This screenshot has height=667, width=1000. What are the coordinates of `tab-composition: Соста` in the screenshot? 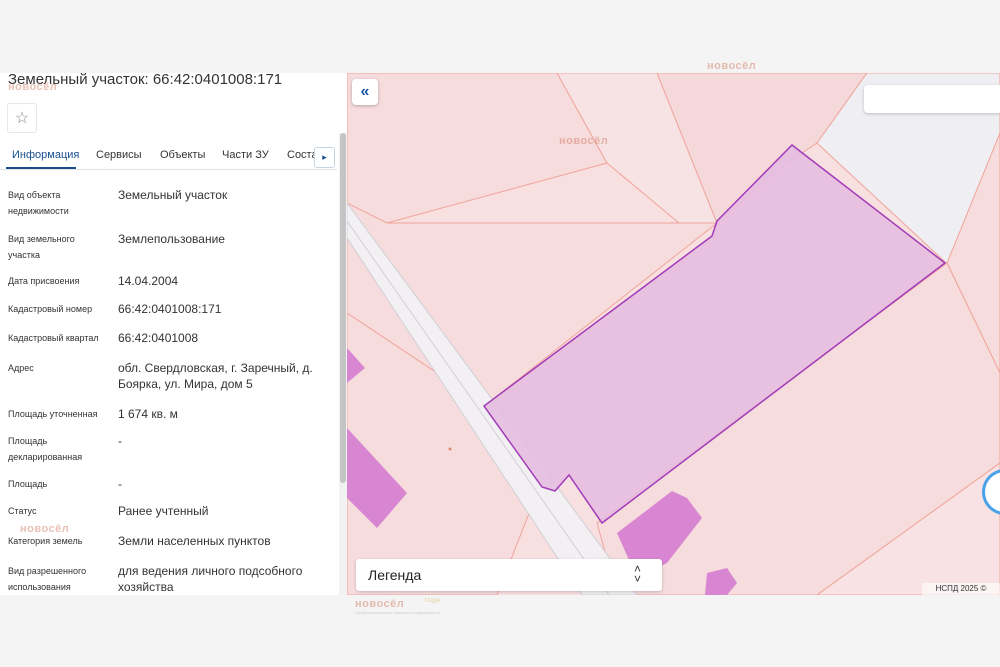 It's located at (302, 155).